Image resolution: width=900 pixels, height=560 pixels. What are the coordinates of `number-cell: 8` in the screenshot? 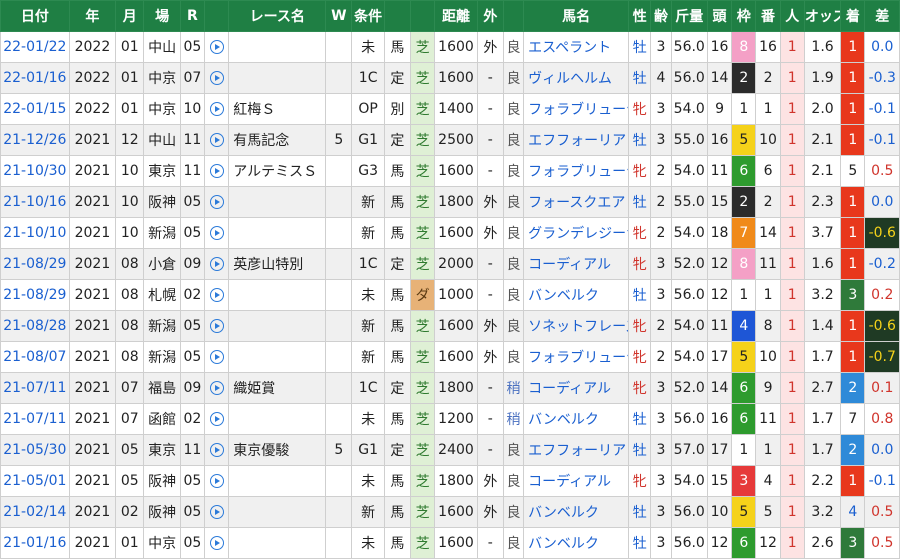 It's located at (768, 326).